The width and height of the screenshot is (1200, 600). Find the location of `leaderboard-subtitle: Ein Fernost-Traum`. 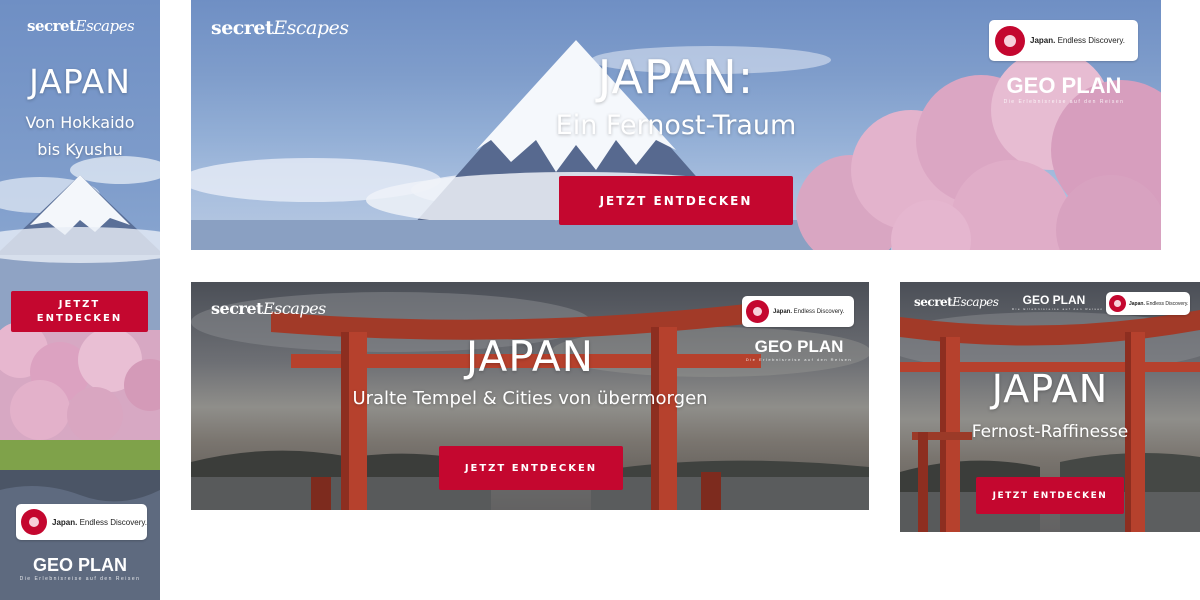

leaderboard-subtitle: Ein Fernost-Traum is located at coordinates (676, 125).